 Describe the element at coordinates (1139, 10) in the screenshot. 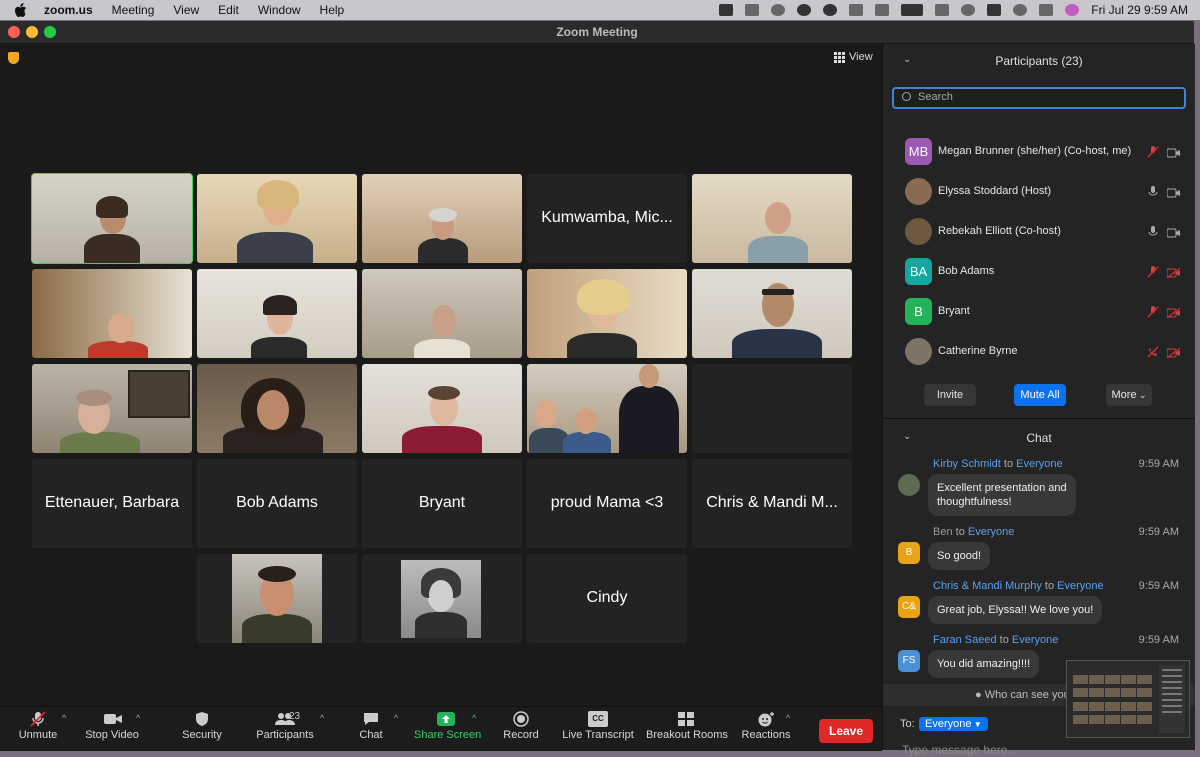

I see `menubar-clock: Fri Jul 29 9:59 AM` at that location.